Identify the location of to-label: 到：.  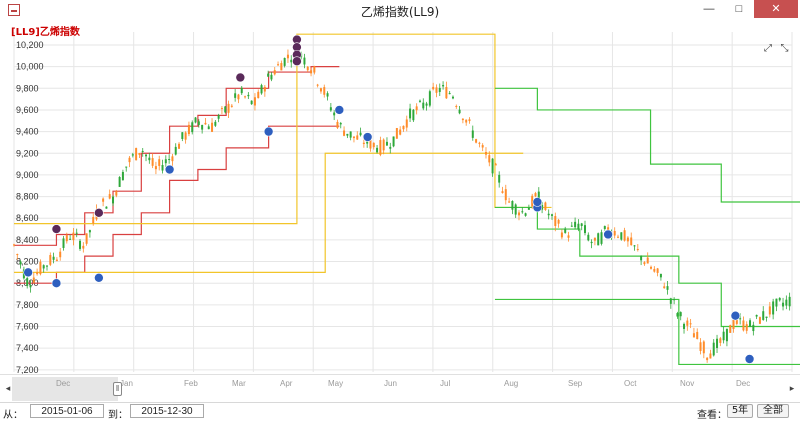
(118, 415).